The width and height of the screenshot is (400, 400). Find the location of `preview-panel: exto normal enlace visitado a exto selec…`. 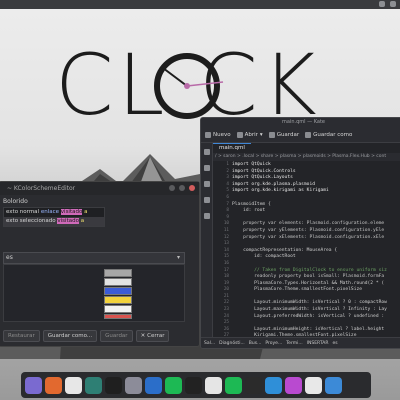

preview-panel: exto normal enlace visitado a exto selec… is located at coordinates (54, 217).